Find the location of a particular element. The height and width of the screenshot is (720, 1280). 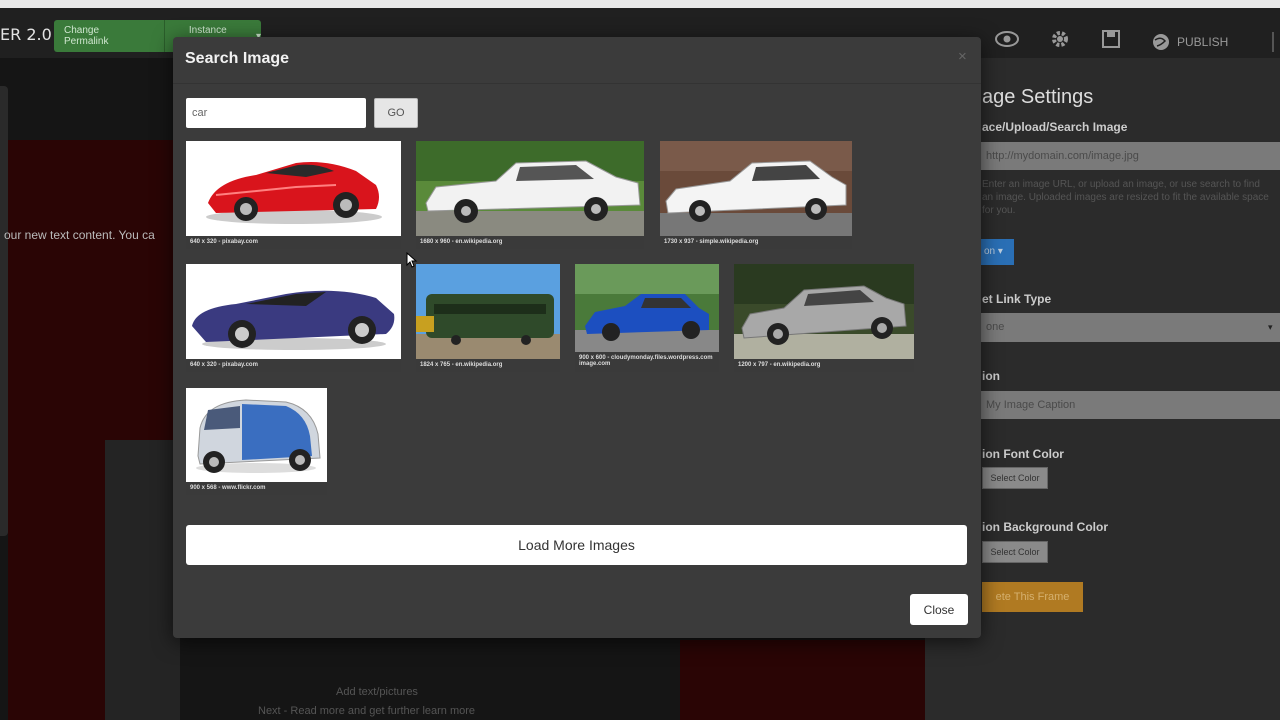

image-action-label: on is located at coordinates (990, 251).